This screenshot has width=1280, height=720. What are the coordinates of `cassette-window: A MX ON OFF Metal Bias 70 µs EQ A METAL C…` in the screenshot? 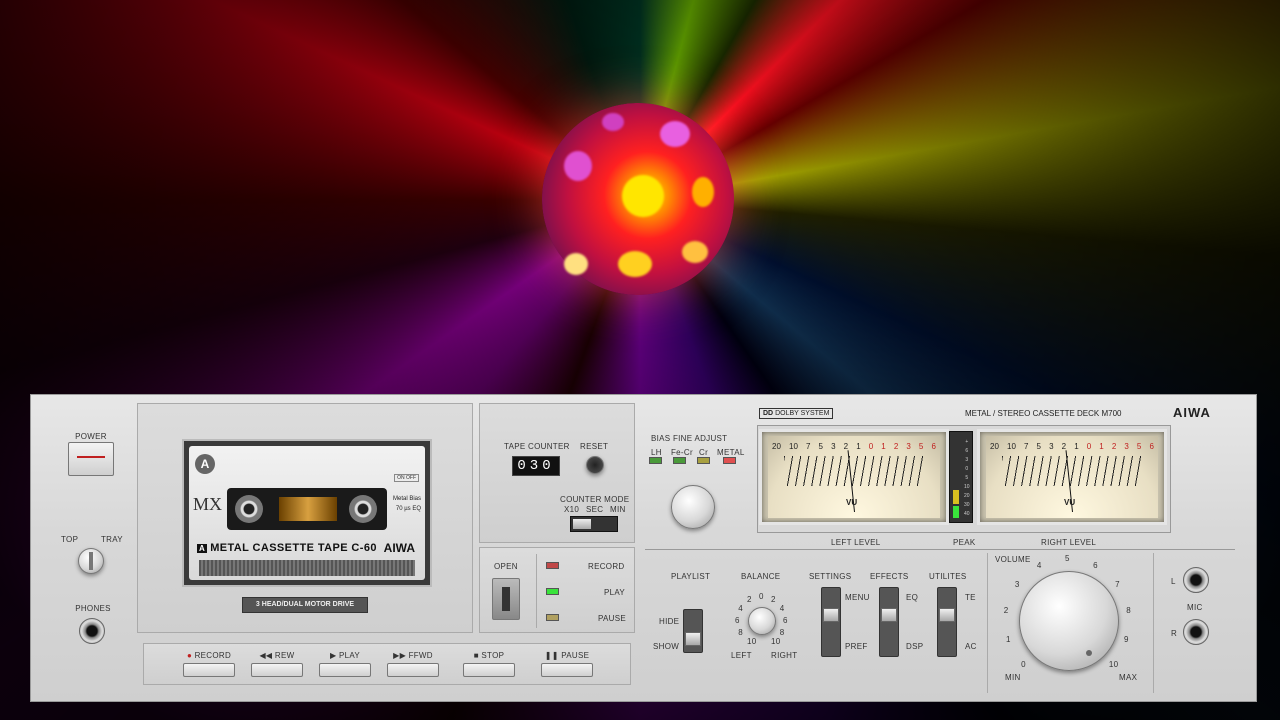 It's located at (307, 513).